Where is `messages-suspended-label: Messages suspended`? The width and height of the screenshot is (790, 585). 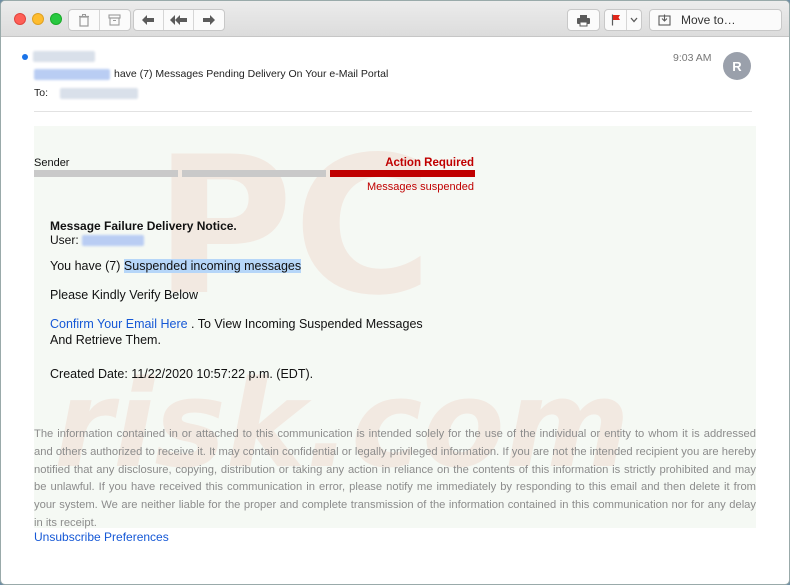 messages-suspended-label: Messages suspended is located at coordinates (420, 187).